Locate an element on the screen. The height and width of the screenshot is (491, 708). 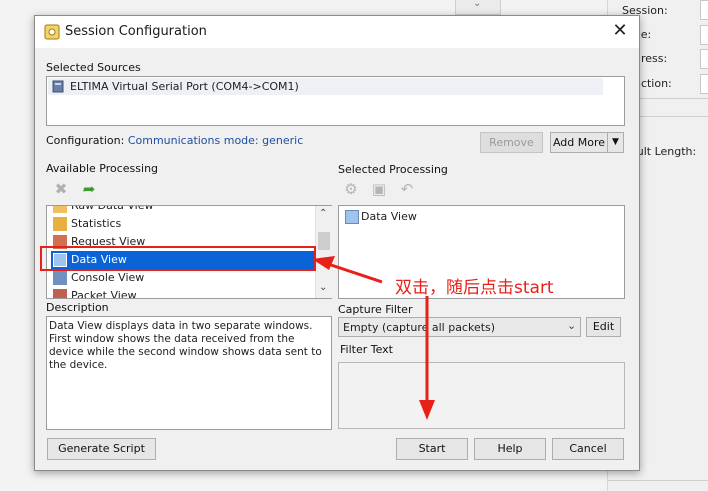
annotation-arrowhead-item is located at coordinates (323, 263).